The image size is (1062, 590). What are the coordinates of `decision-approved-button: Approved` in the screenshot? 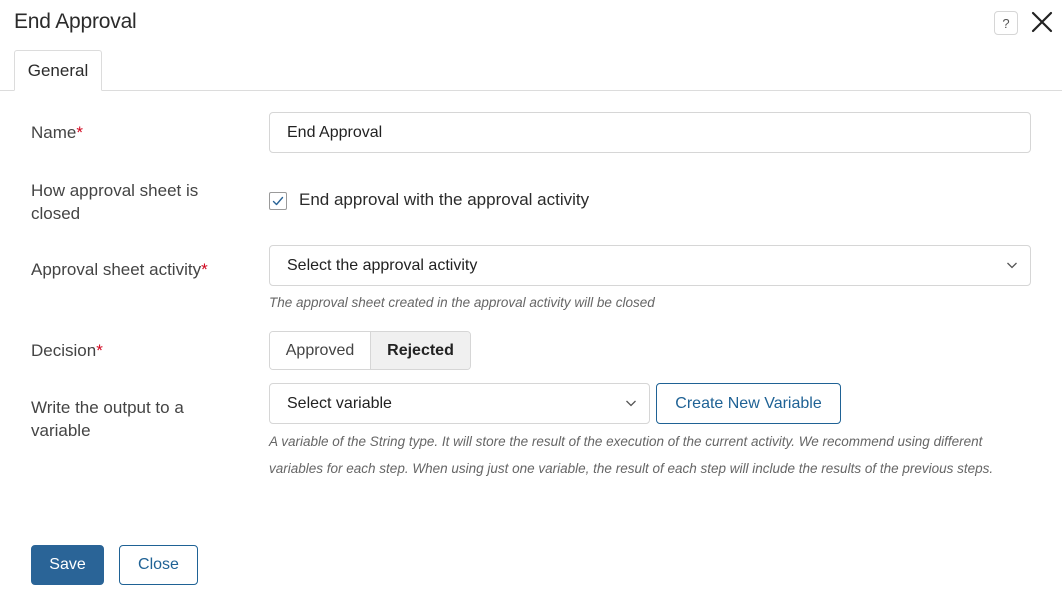 It's located at (320, 350).